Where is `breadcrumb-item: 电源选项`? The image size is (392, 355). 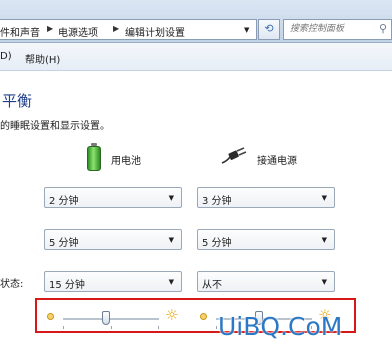 breadcrumb-item: 电源选项 is located at coordinates (78, 31).